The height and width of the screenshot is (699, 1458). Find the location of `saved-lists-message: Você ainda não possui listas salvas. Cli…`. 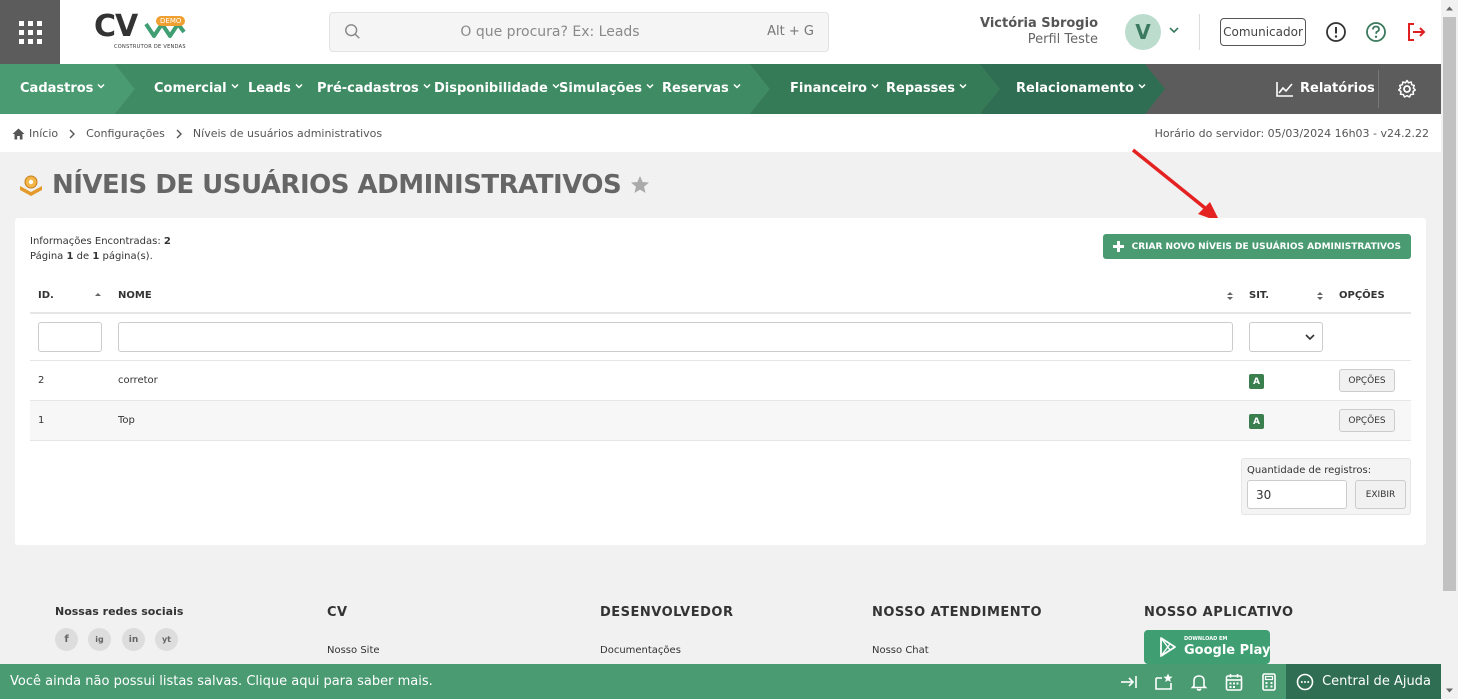

saved-lists-message: Você ainda não possui listas salvas. Cli… is located at coordinates (221, 681).